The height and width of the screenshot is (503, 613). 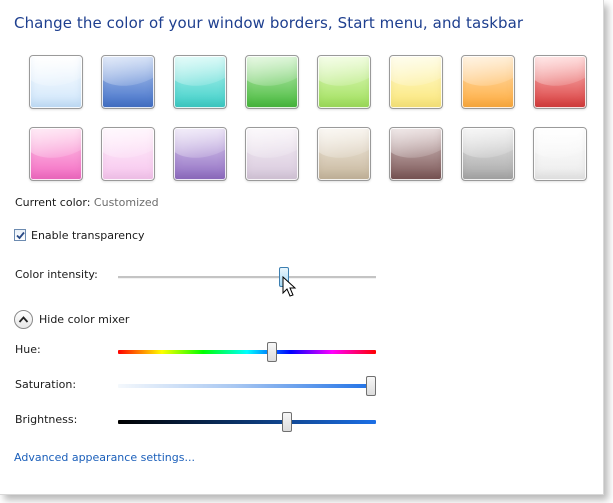 What do you see at coordinates (56, 274) in the screenshot?
I see `color-intensity-label: Color intensity:` at bounding box center [56, 274].